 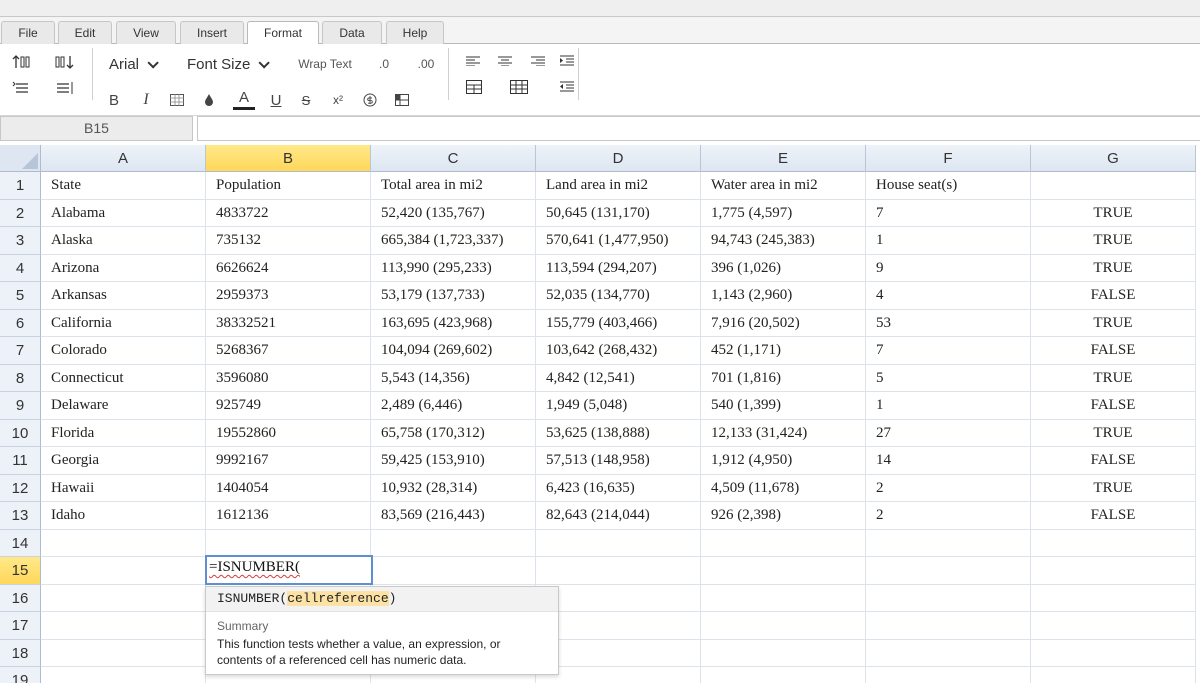 What do you see at coordinates (783, 675) in the screenshot?
I see `cell-e19` at bounding box center [783, 675].